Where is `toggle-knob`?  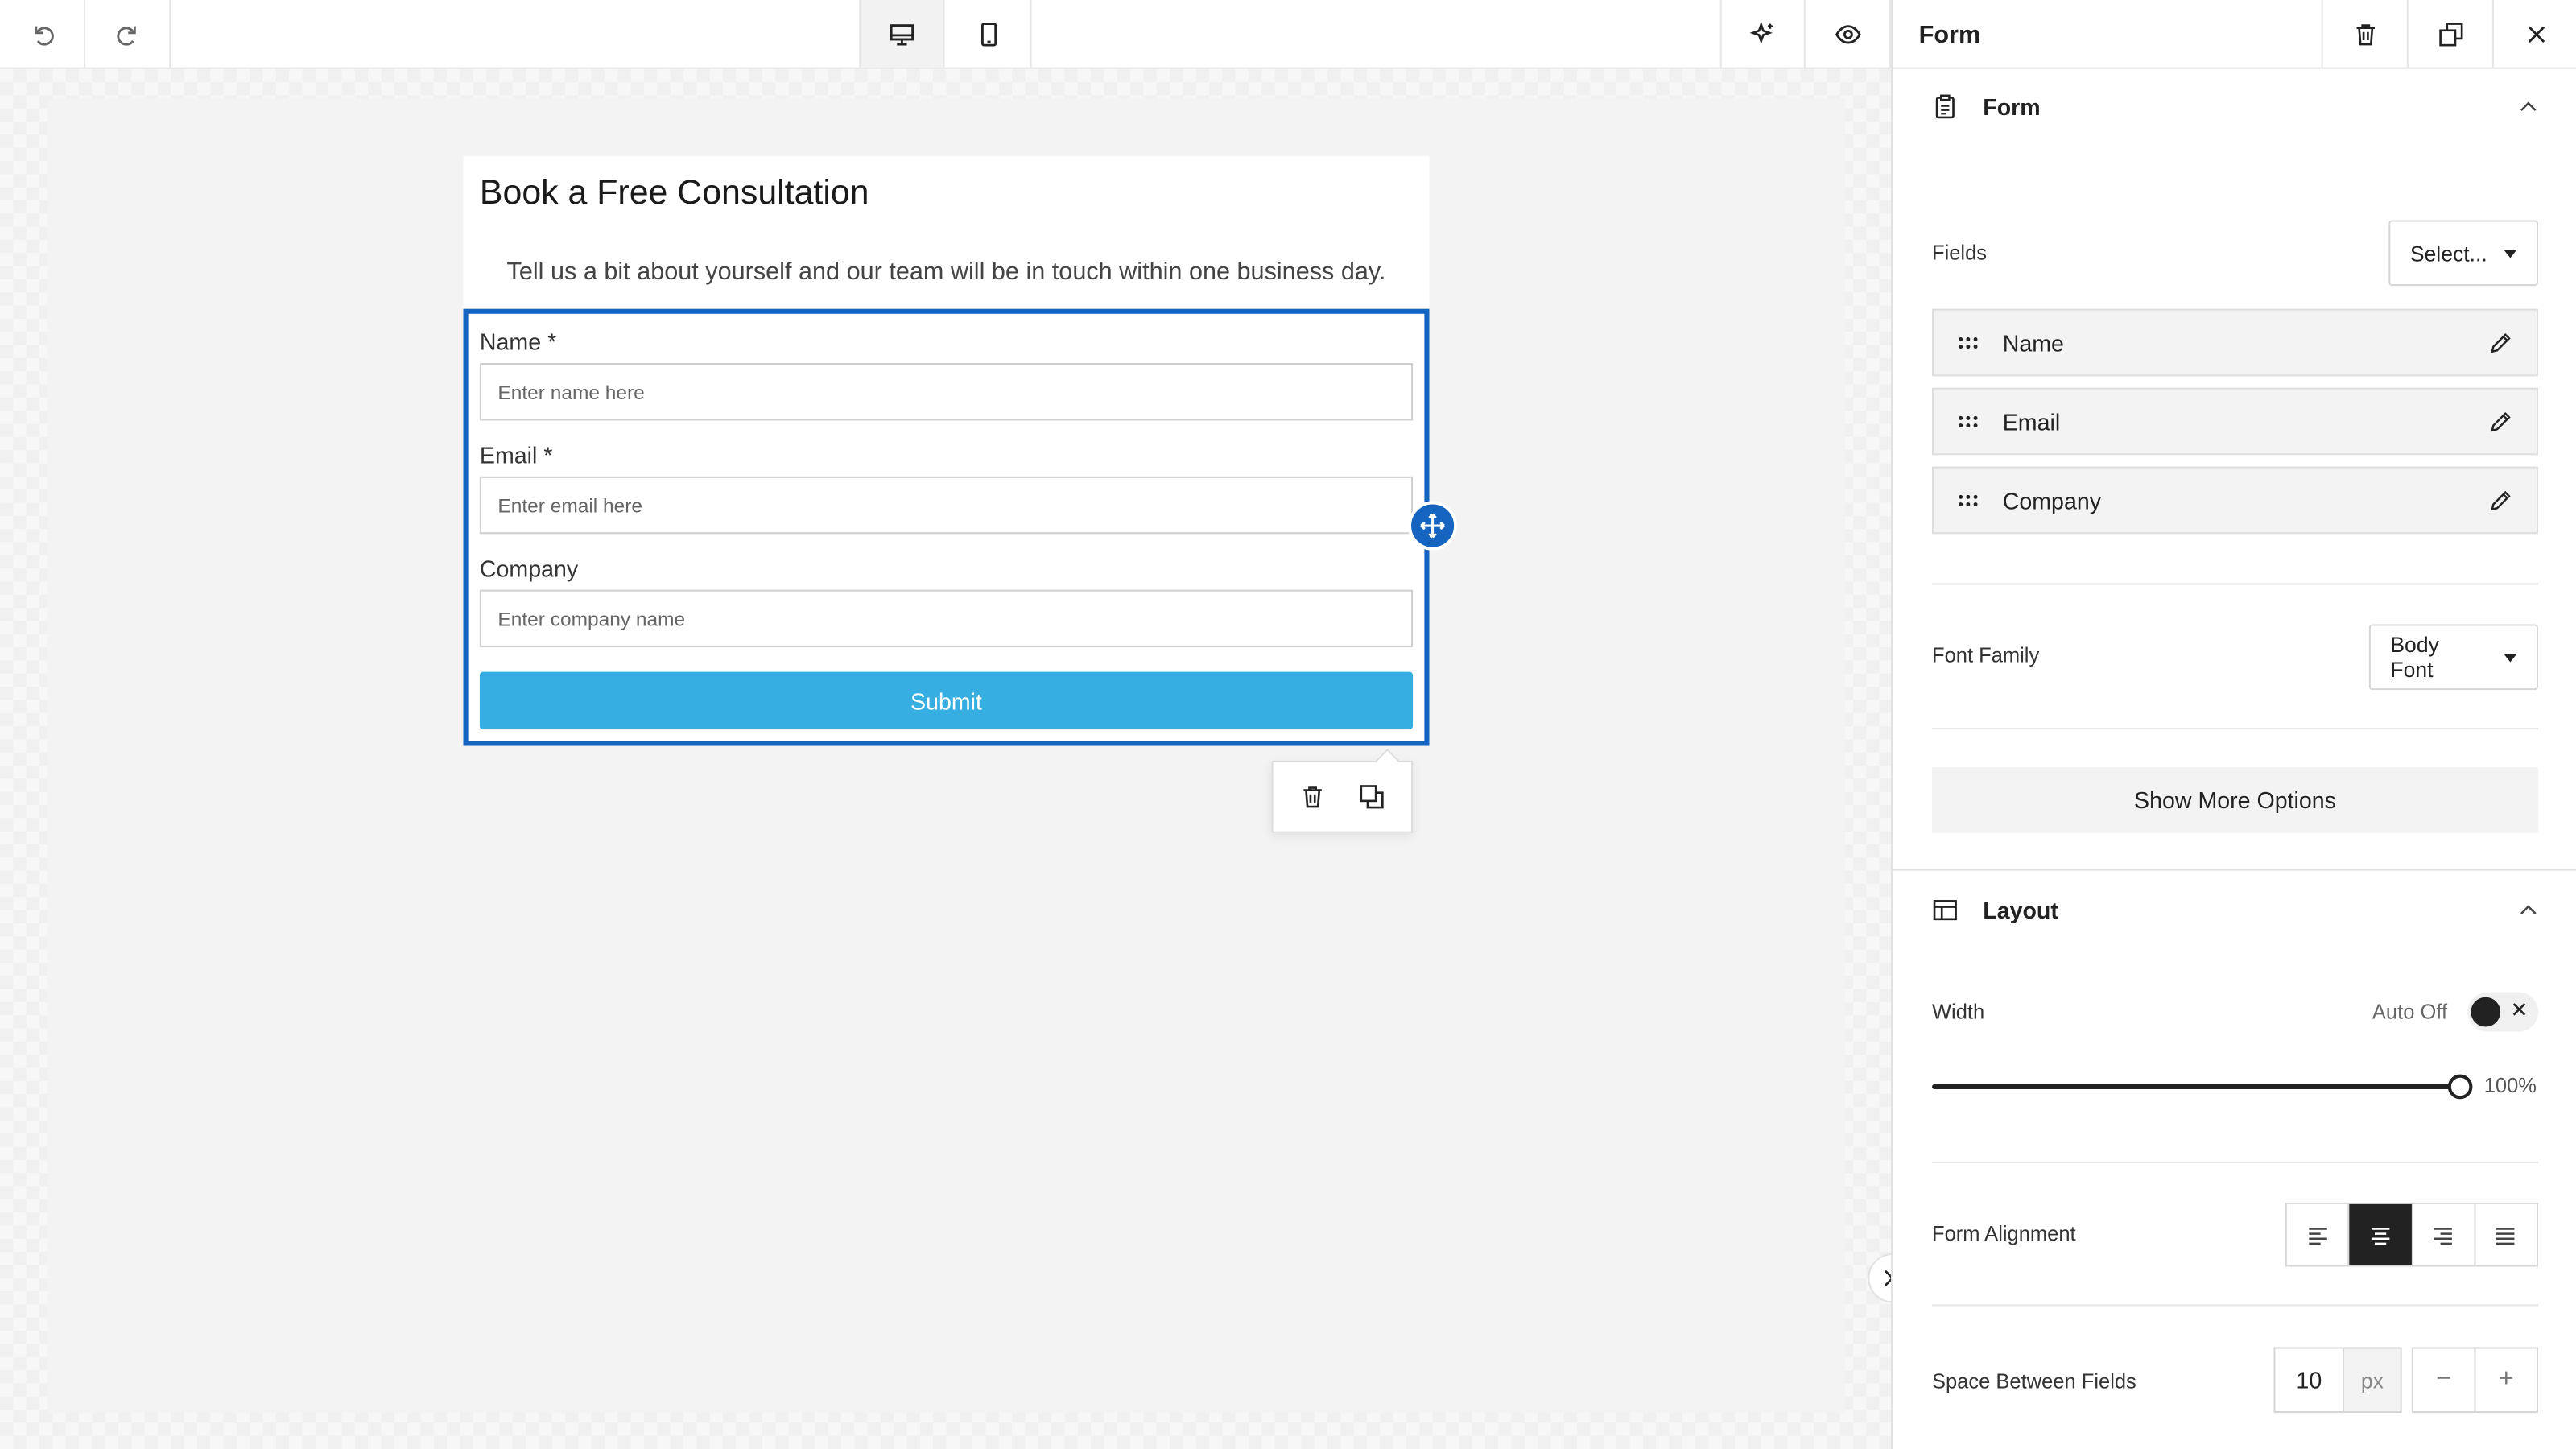 toggle-knob is located at coordinates (2486, 1012).